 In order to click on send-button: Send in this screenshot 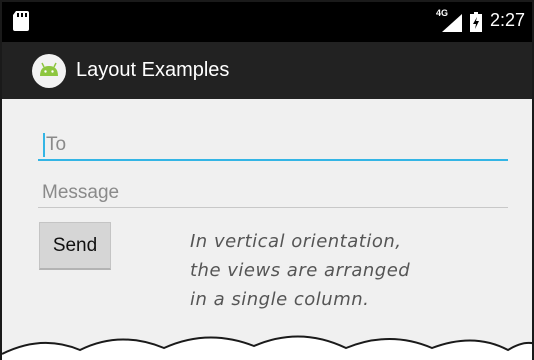, I will do `click(75, 246)`.